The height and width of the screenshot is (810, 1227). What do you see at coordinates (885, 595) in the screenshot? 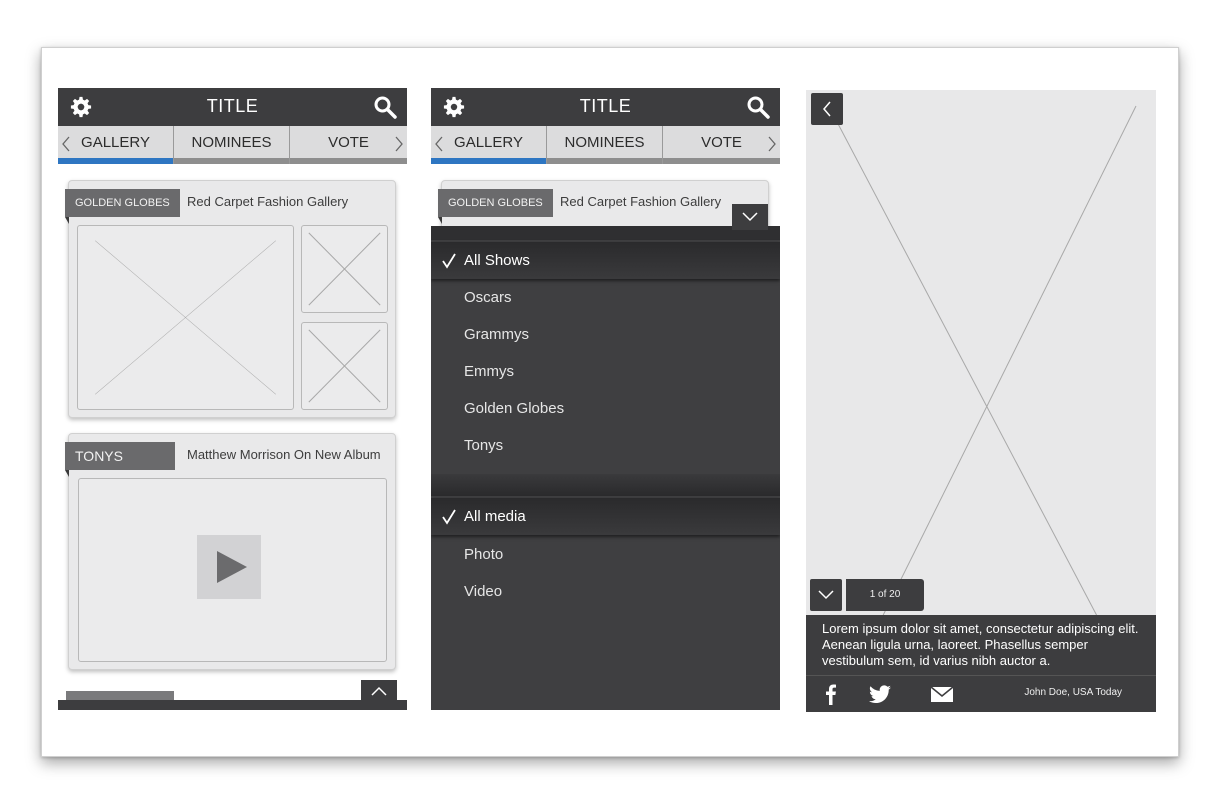
I see `page-counter: 1 of 20` at bounding box center [885, 595].